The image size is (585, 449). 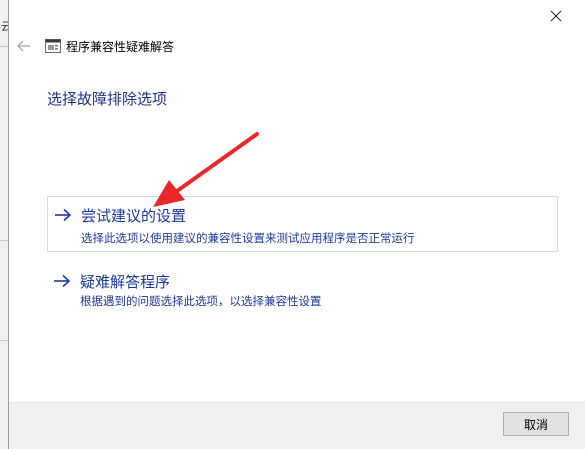 What do you see at coordinates (302, 291) in the screenshot?
I see `option-troubleshoot-program: 疑难解答程序 根据遇到的问题选择此选项，以选择兼容性设置` at bounding box center [302, 291].